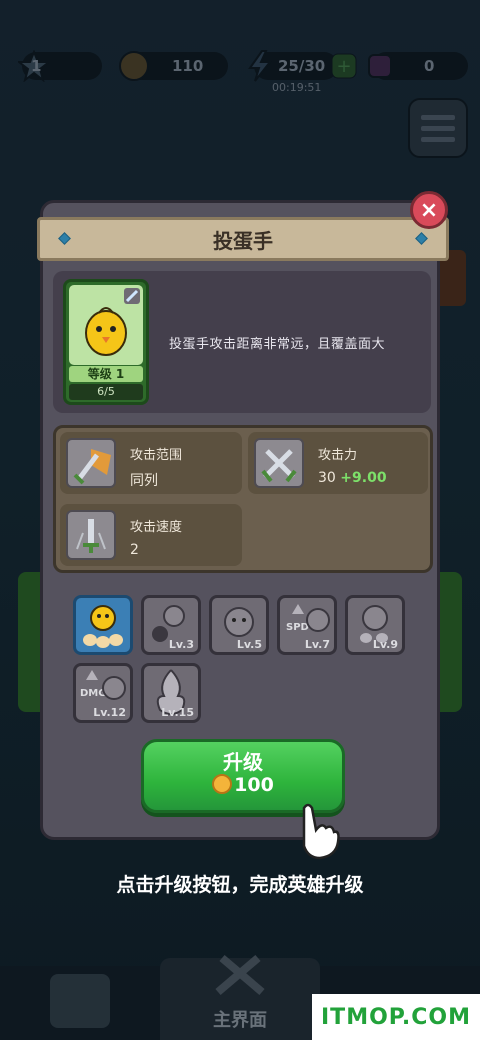 The width and height of the screenshot is (480, 1040). What do you see at coordinates (240, 1020) in the screenshot?
I see `nav-main-label: 主界面` at bounding box center [240, 1020].